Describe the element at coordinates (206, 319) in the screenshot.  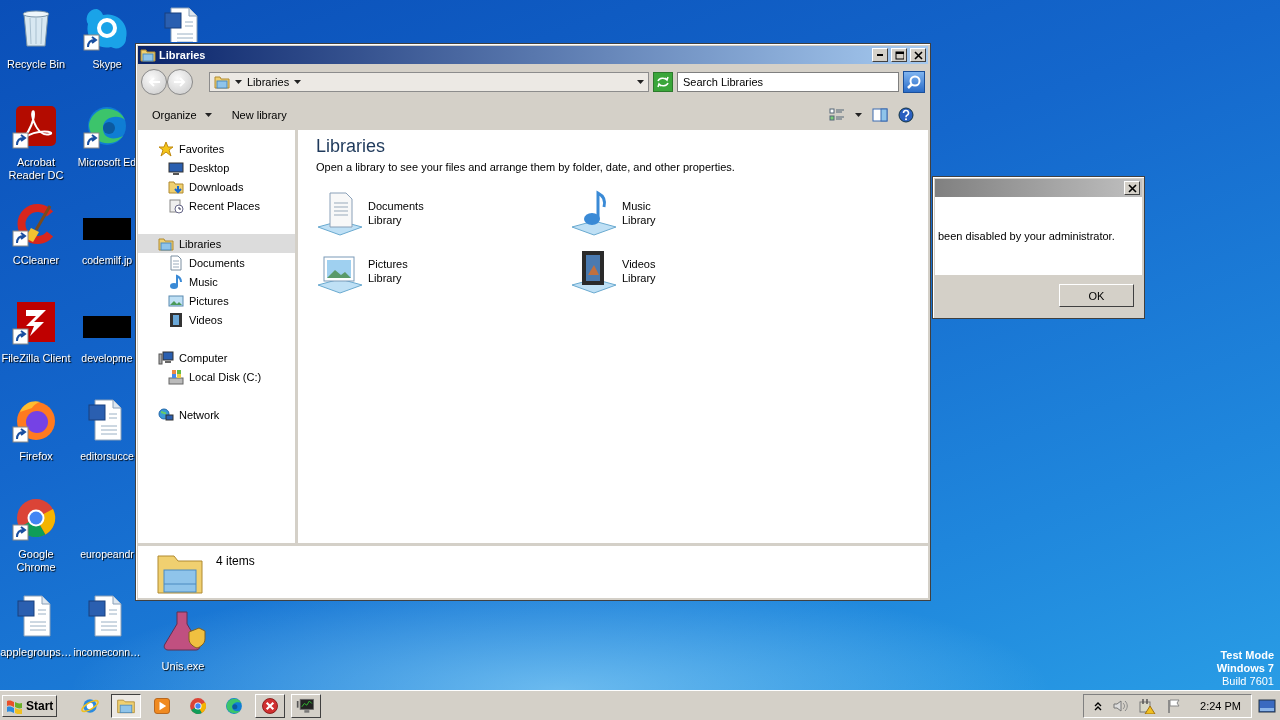
I see `navigation-item-label: Videos` at that location.